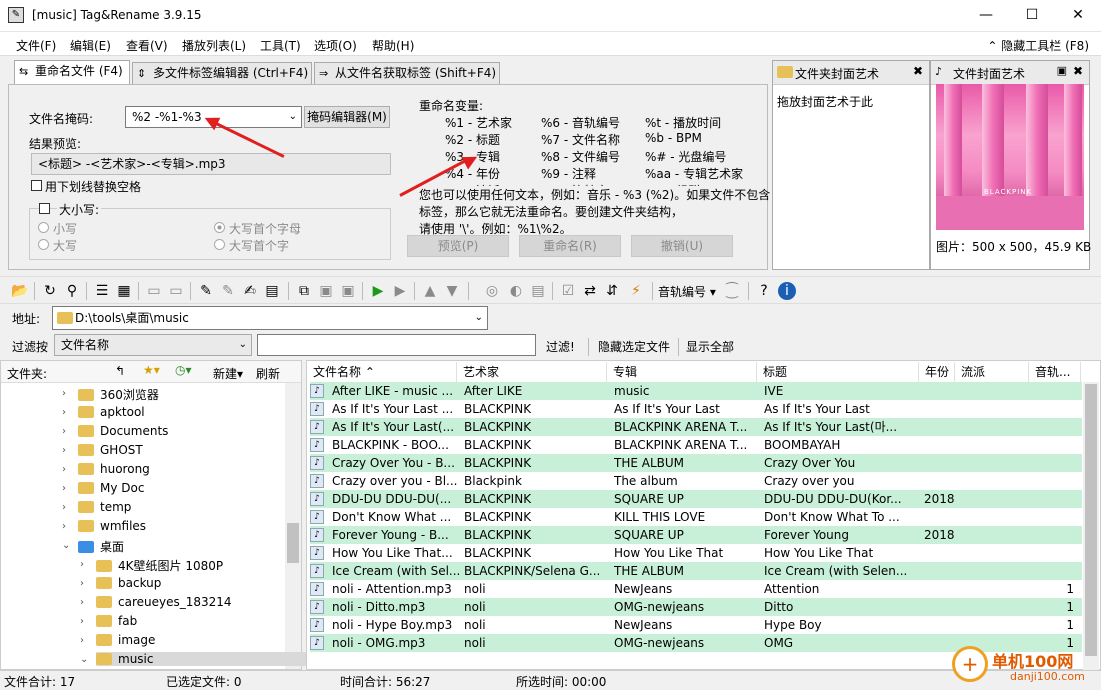 The height and width of the screenshot is (690, 1101). I want to click on column-header-genre: 流派, so click(992, 372).